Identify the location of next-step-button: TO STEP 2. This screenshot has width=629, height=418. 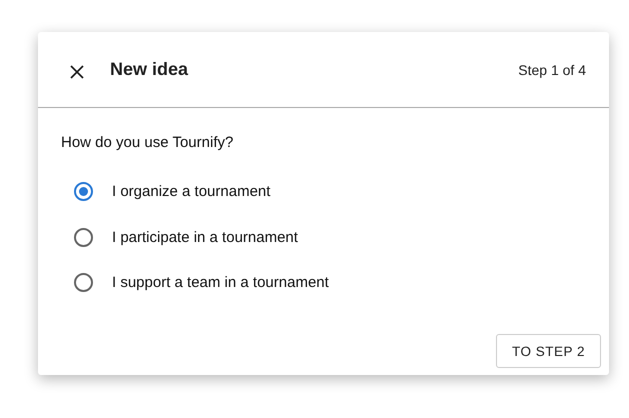
(548, 351).